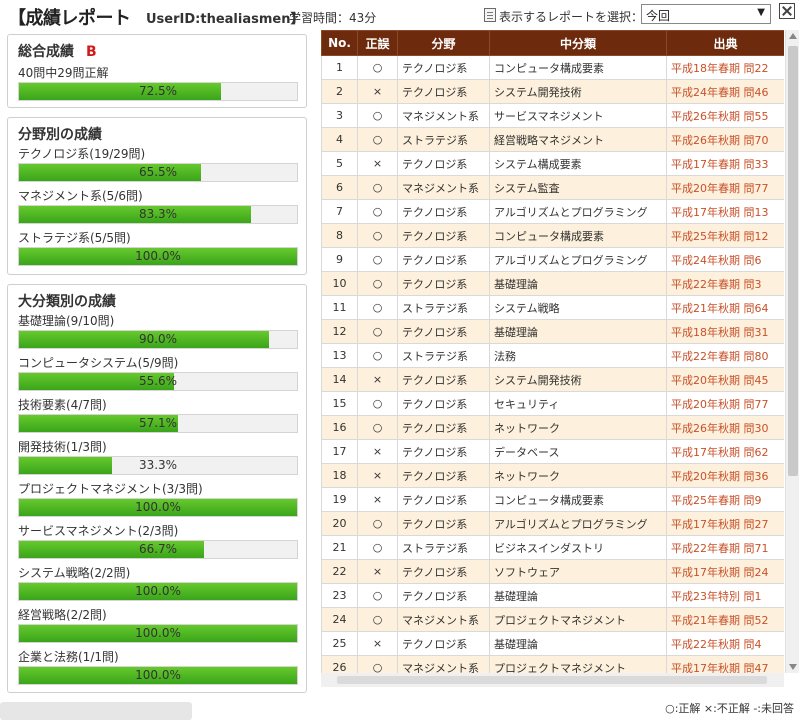 The image size is (800, 720). Describe the element at coordinates (339, 43) in the screenshot. I see `header-no: No.` at that location.